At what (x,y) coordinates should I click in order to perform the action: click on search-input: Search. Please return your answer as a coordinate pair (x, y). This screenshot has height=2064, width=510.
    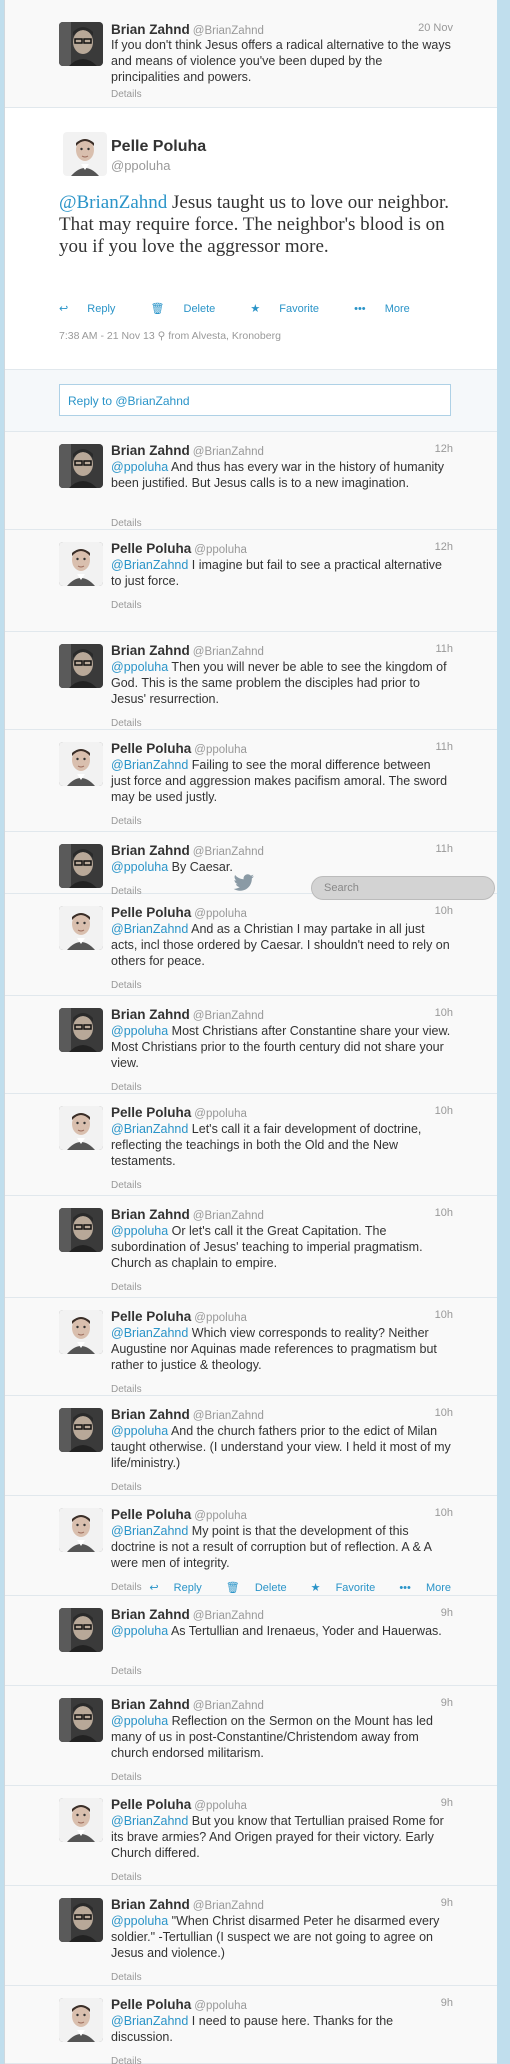
    Looking at the image, I should click on (403, 888).